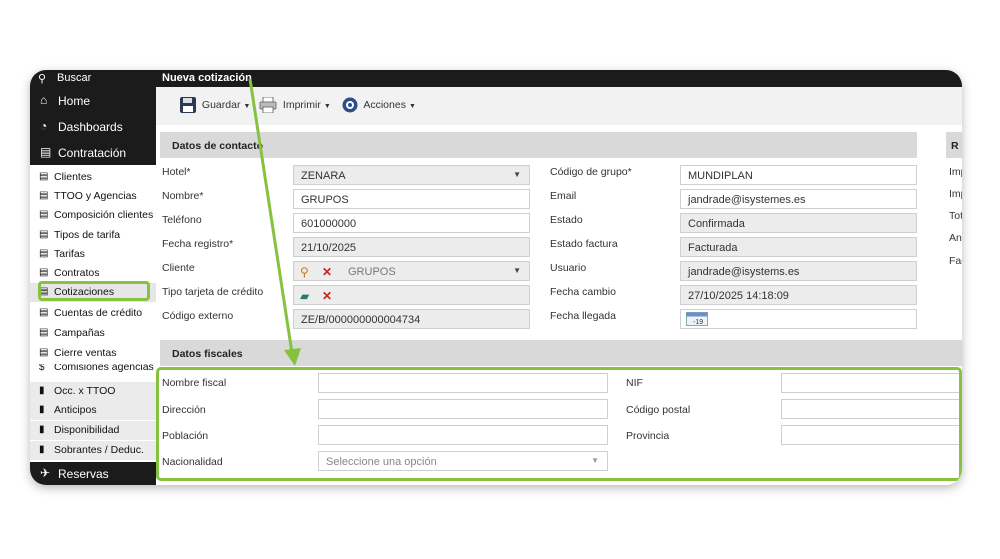  What do you see at coordinates (411, 175) in the screenshot?
I see `hotel-select: ZENARA ▼` at bounding box center [411, 175].